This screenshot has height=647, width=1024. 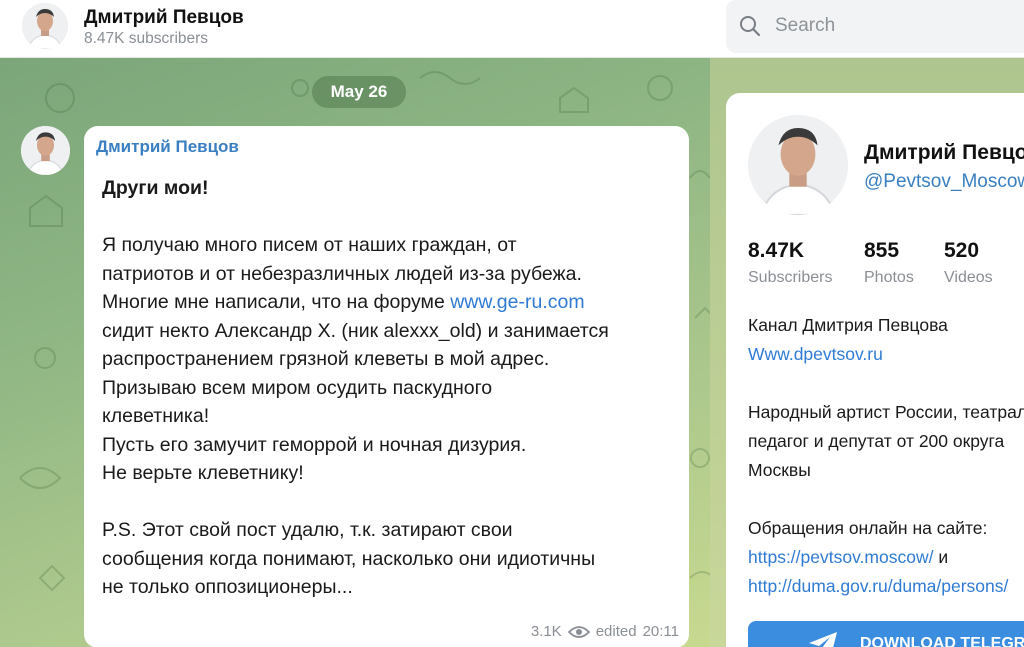 What do you see at coordinates (968, 263) in the screenshot?
I see `stat-videos: 520 Videos` at bounding box center [968, 263].